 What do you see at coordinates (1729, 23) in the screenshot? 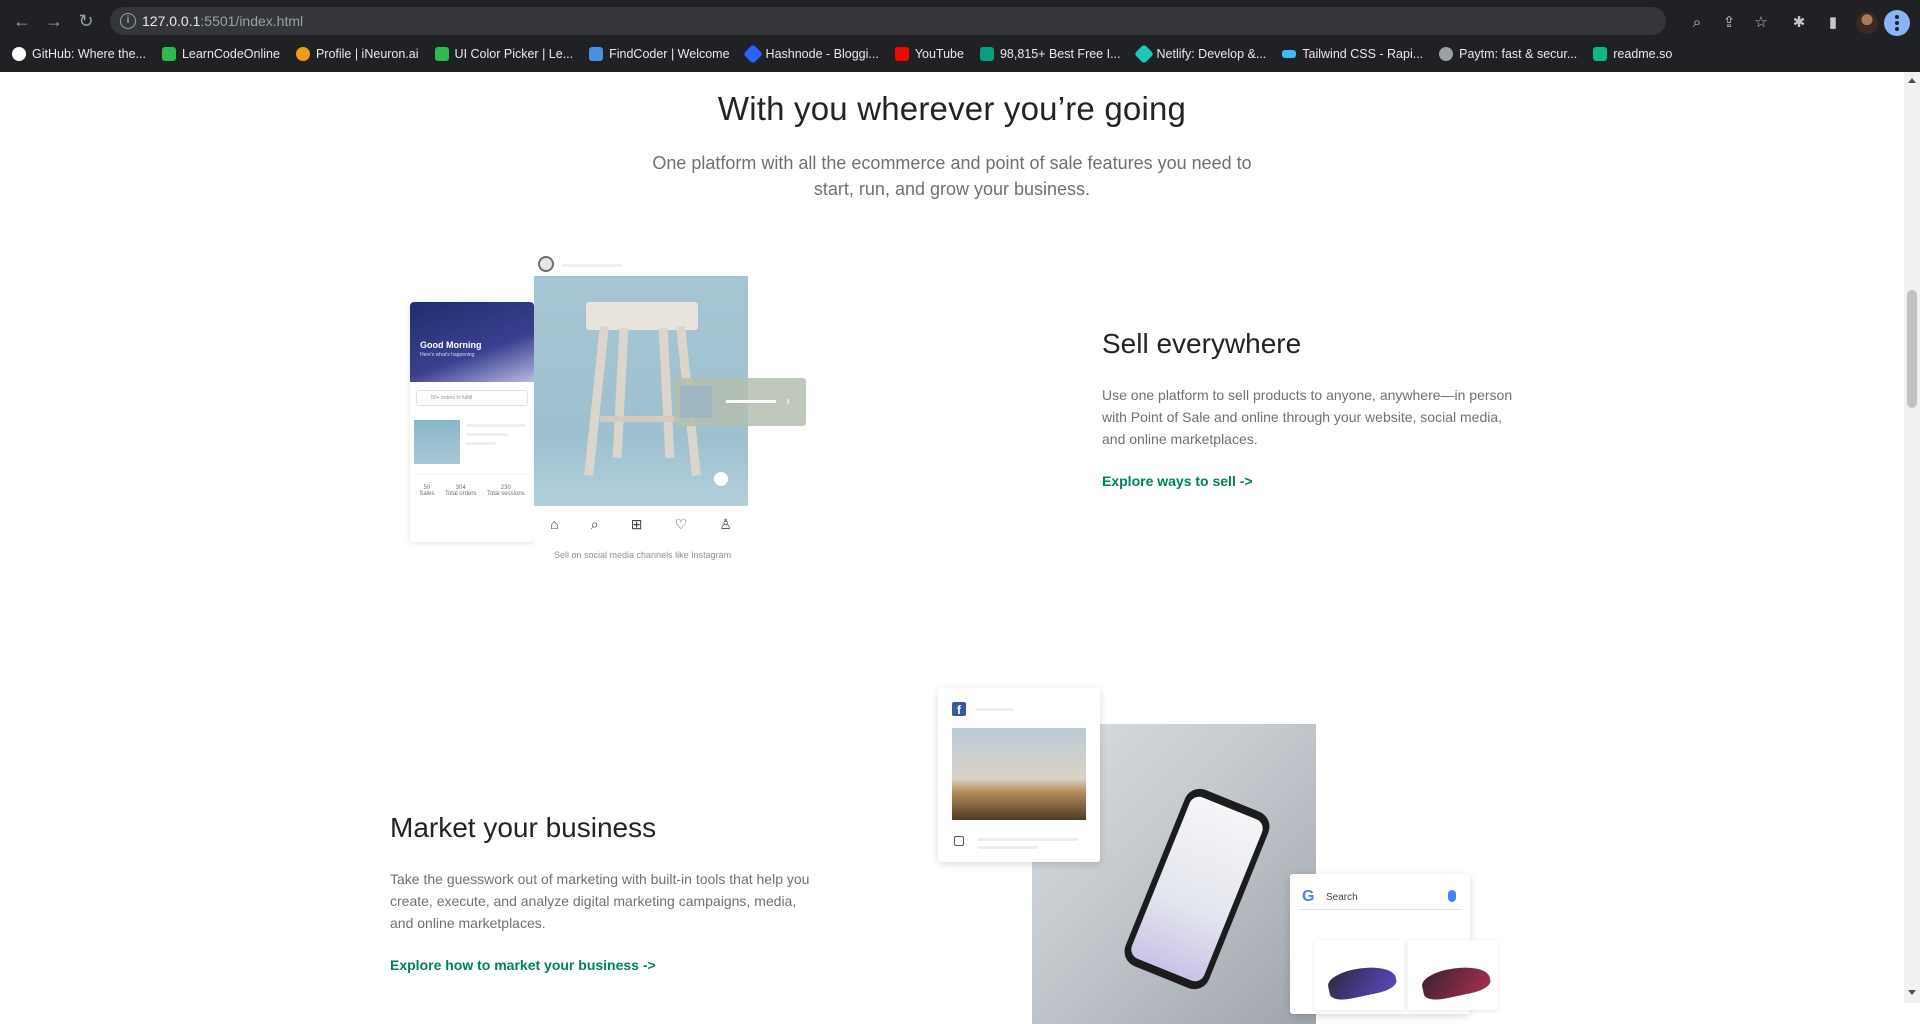
I see `share-icon: ⇪` at bounding box center [1729, 23].